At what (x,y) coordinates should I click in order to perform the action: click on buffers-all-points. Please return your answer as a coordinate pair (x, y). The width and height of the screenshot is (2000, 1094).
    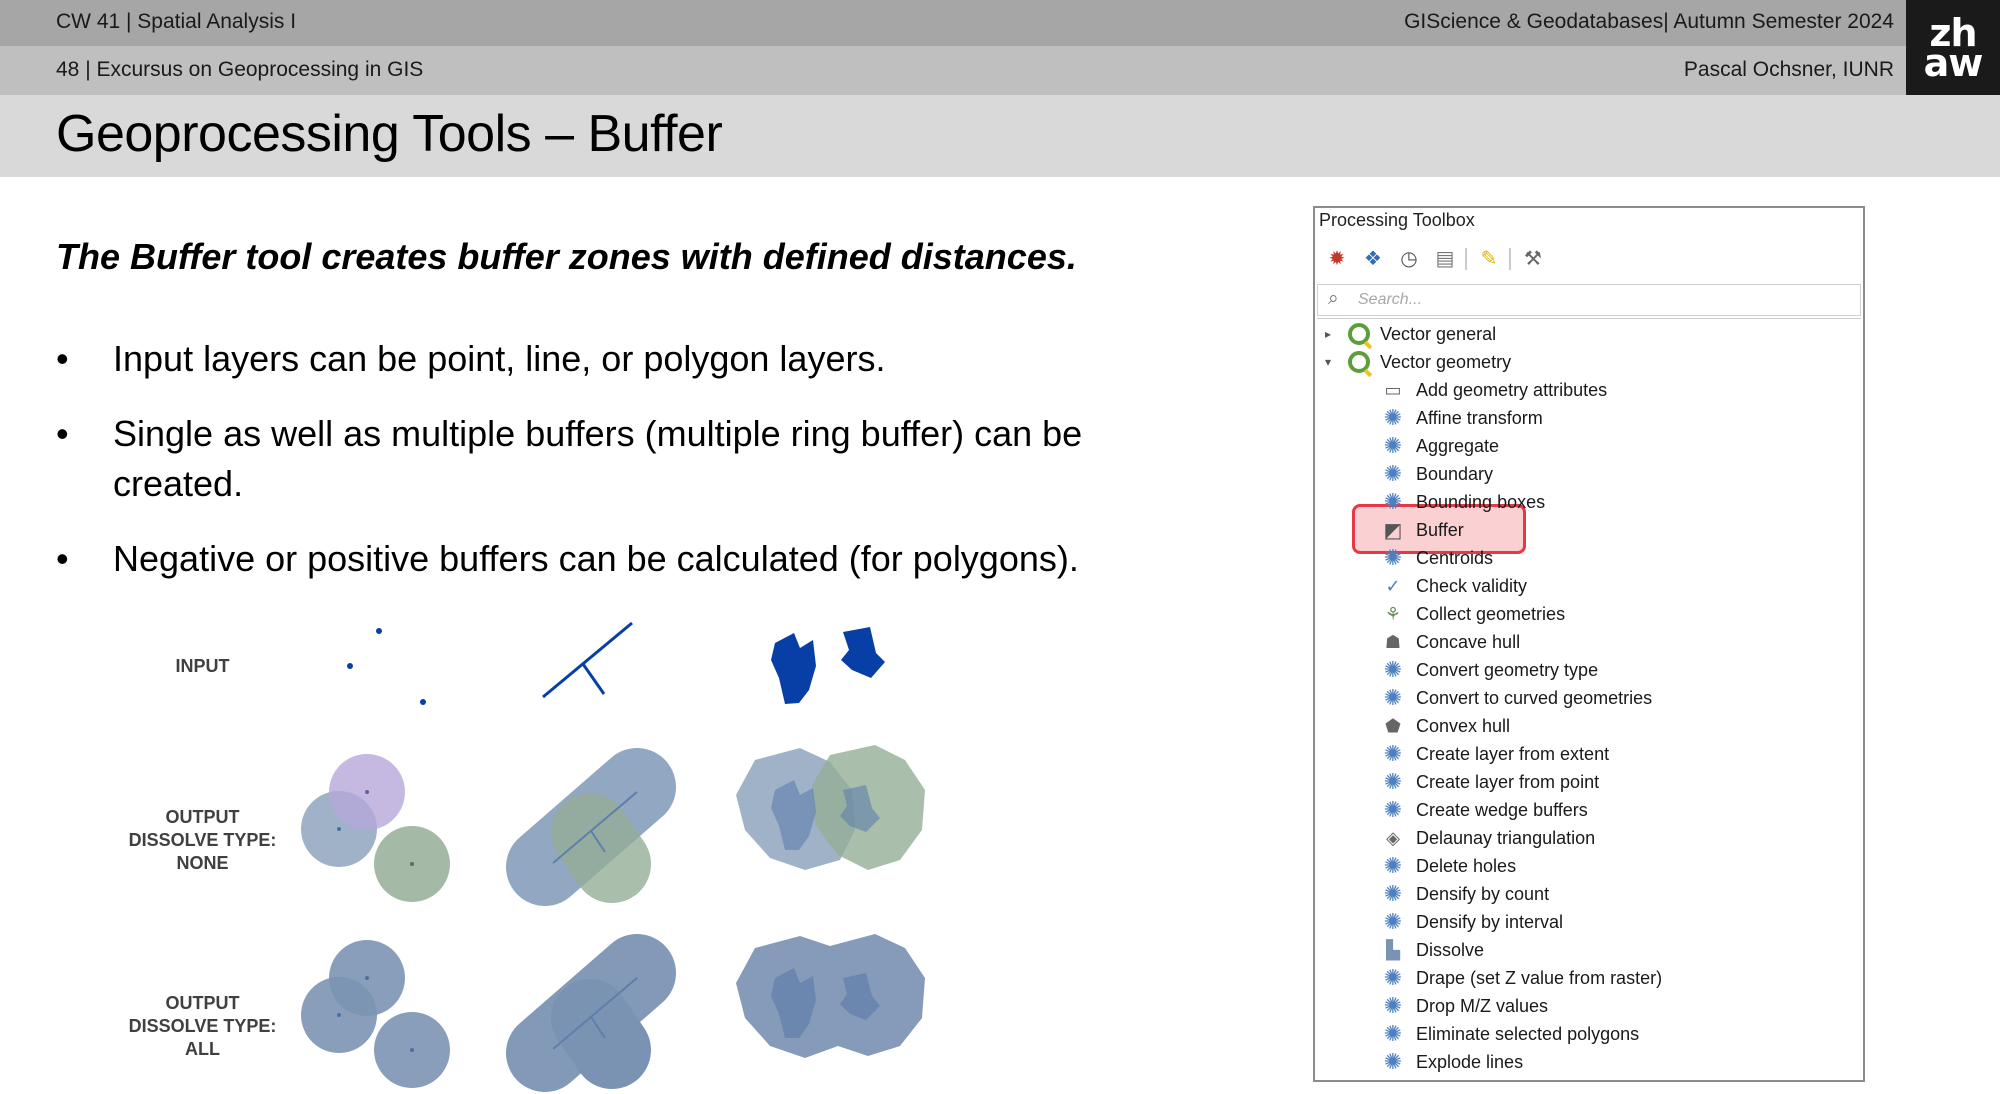
    Looking at the image, I should click on (375, 1014).